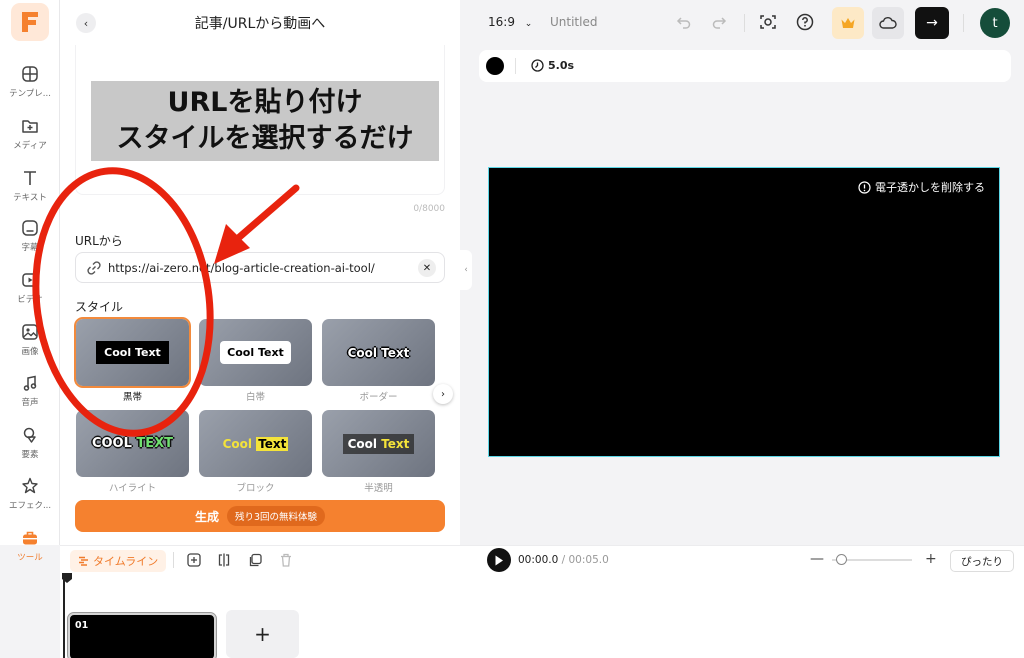  What do you see at coordinates (537, 65) in the screenshot?
I see `clock-icon` at bounding box center [537, 65].